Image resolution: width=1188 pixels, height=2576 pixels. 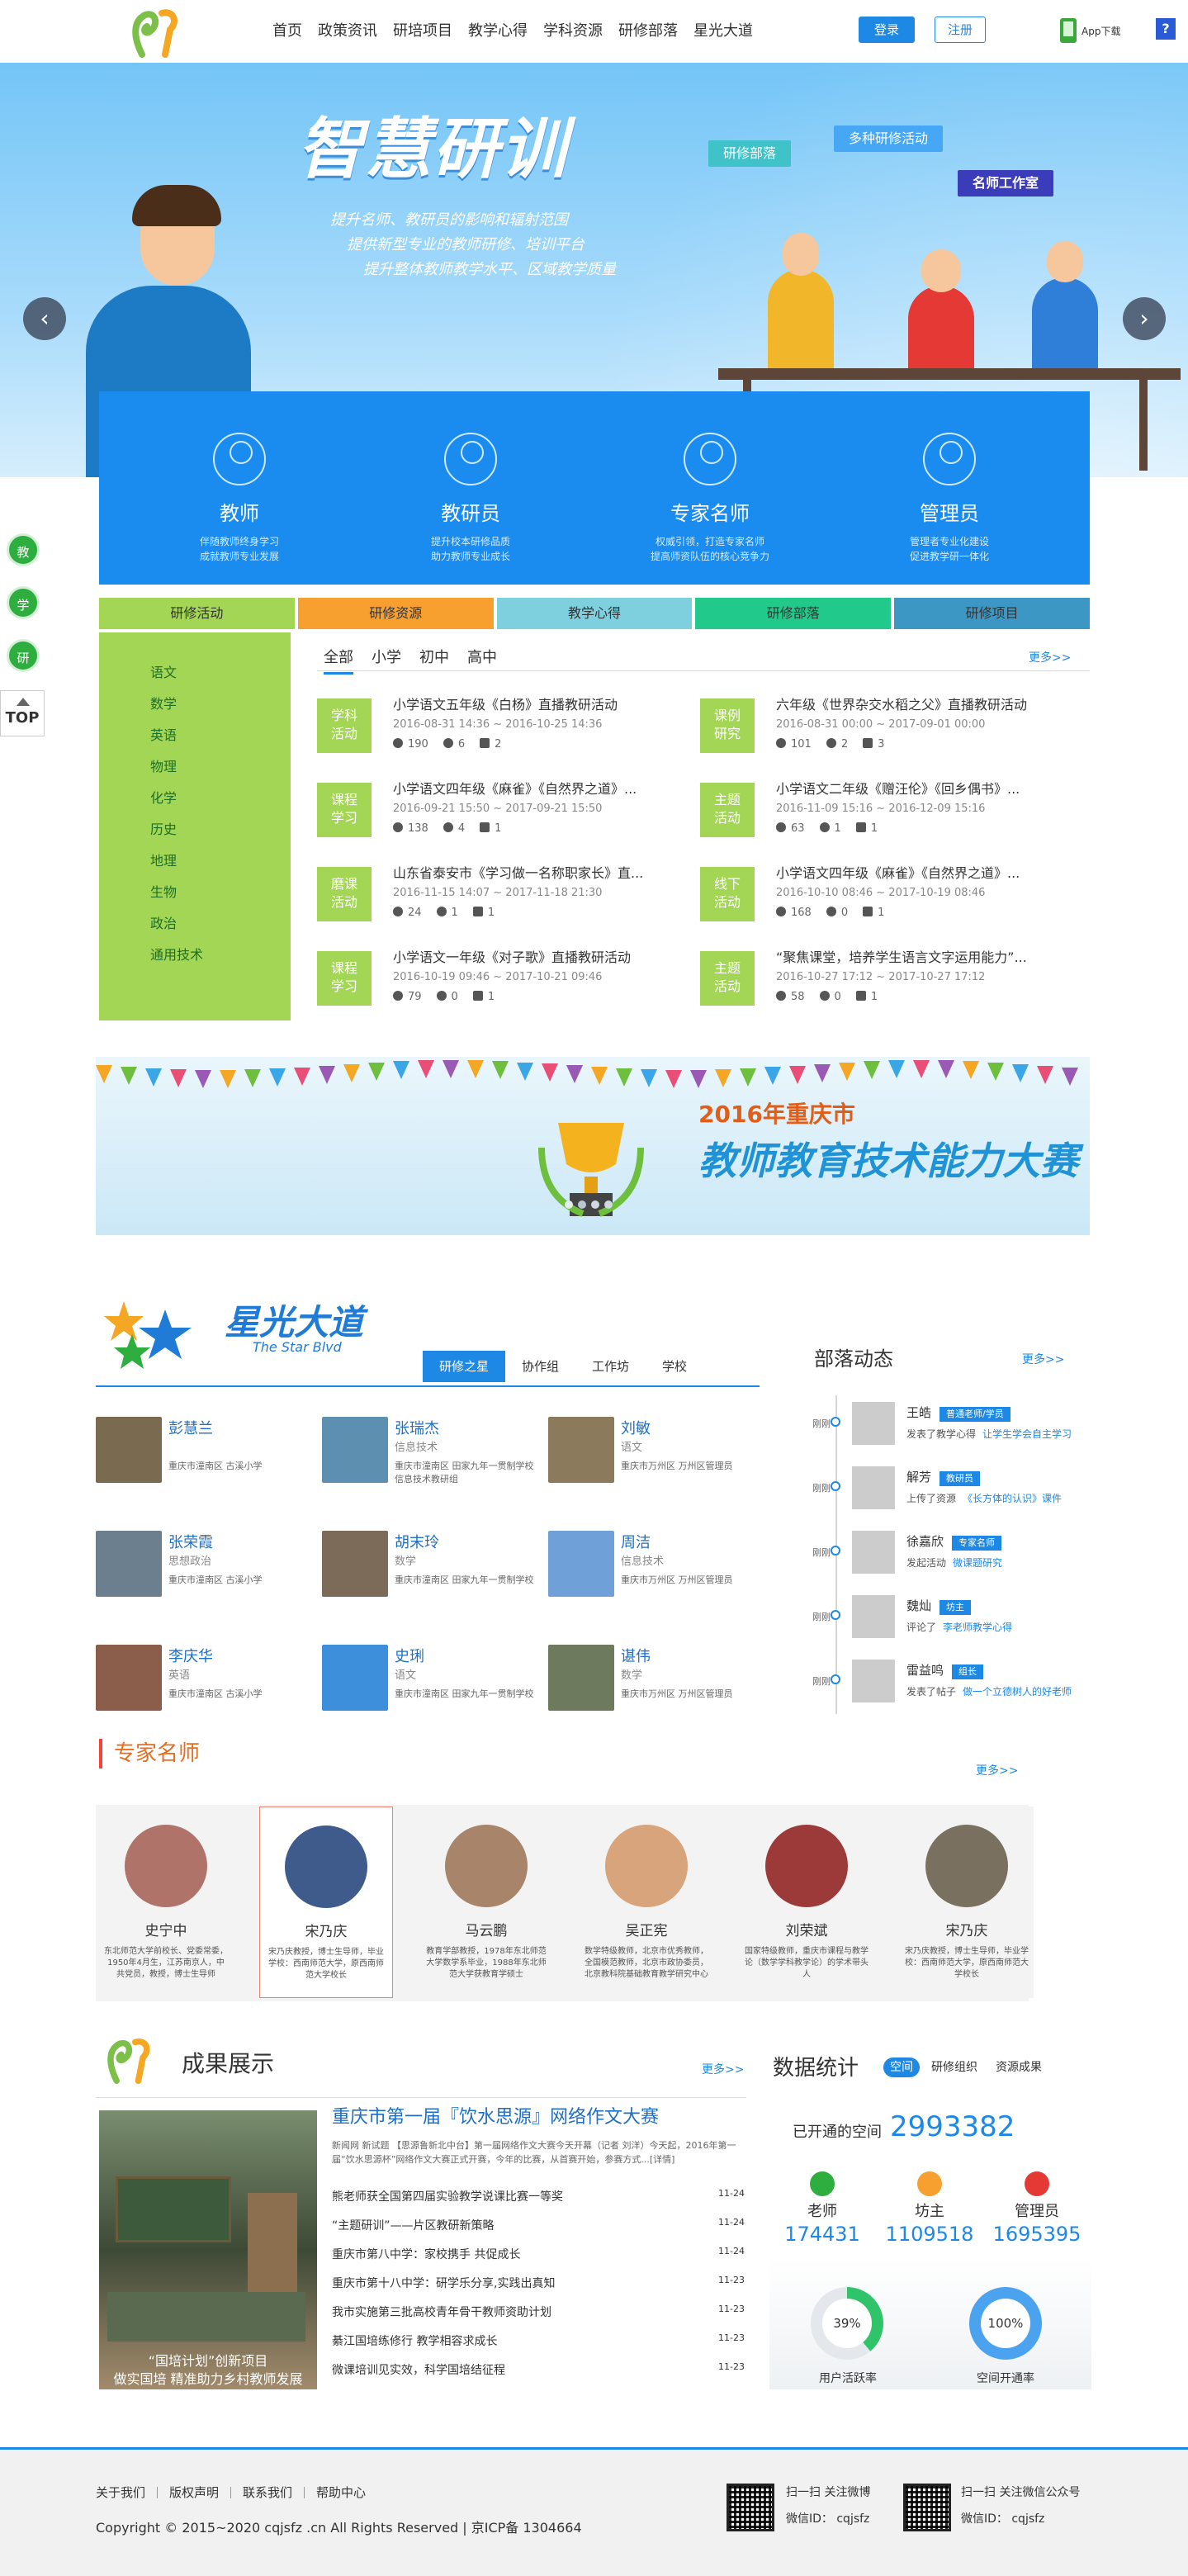 What do you see at coordinates (710, 498) in the screenshot?
I see `role-expert: 专家名师 权威引领，打造专家名师 提高师资队伍的核心竞争力` at bounding box center [710, 498].